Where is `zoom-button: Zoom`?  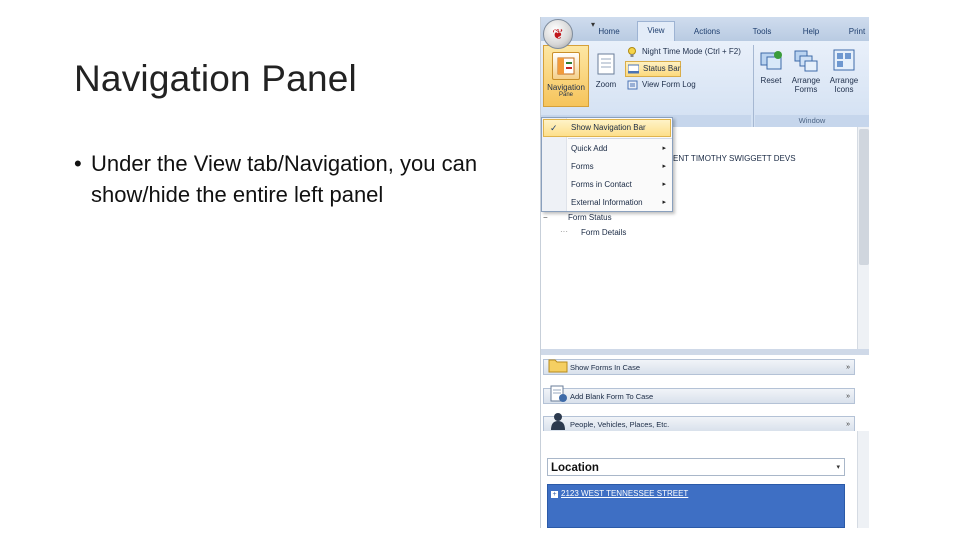
zoom-button: Zoom is located at coordinates (606, 67).